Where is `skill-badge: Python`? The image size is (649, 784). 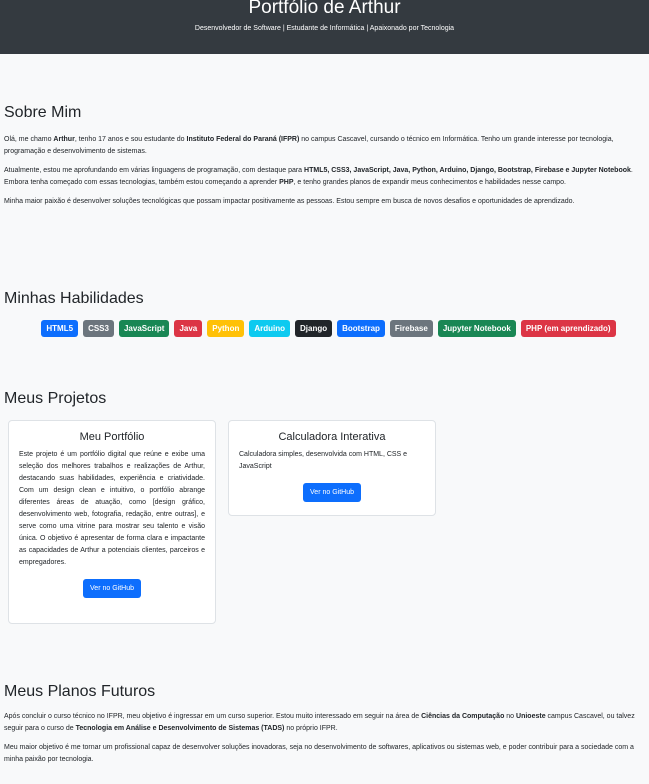
skill-badge: Python is located at coordinates (226, 328).